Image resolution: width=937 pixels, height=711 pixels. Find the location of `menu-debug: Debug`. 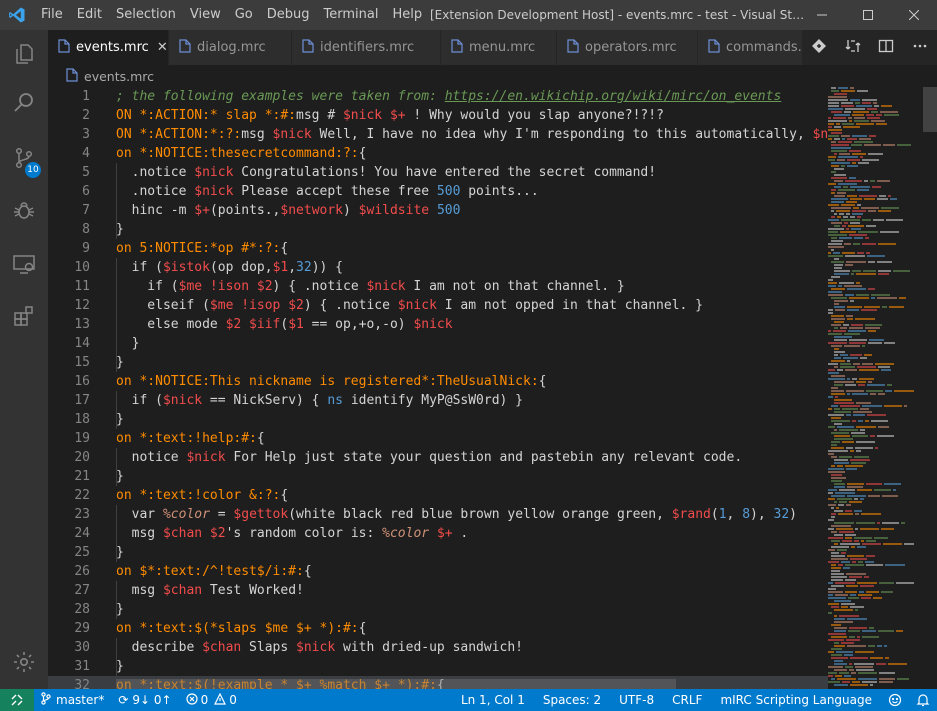

menu-debug: Debug is located at coordinates (288, 15).